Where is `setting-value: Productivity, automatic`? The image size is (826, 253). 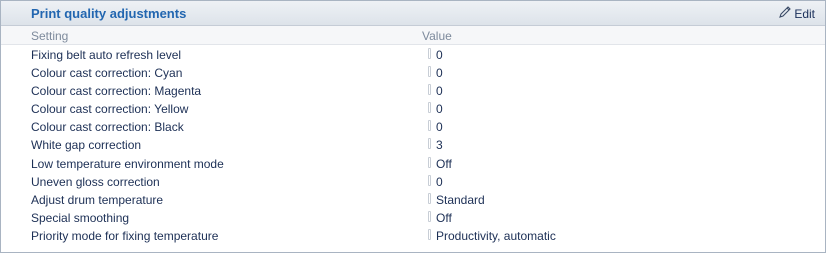
setting-value: Productivity, automatic is located at coordinates (496, 235).